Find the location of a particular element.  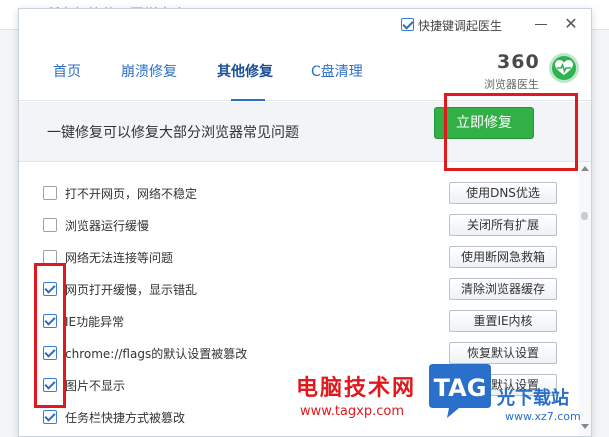

list-item: 任务栏快捷方式被篡改 is located at coordinates (299, 417).